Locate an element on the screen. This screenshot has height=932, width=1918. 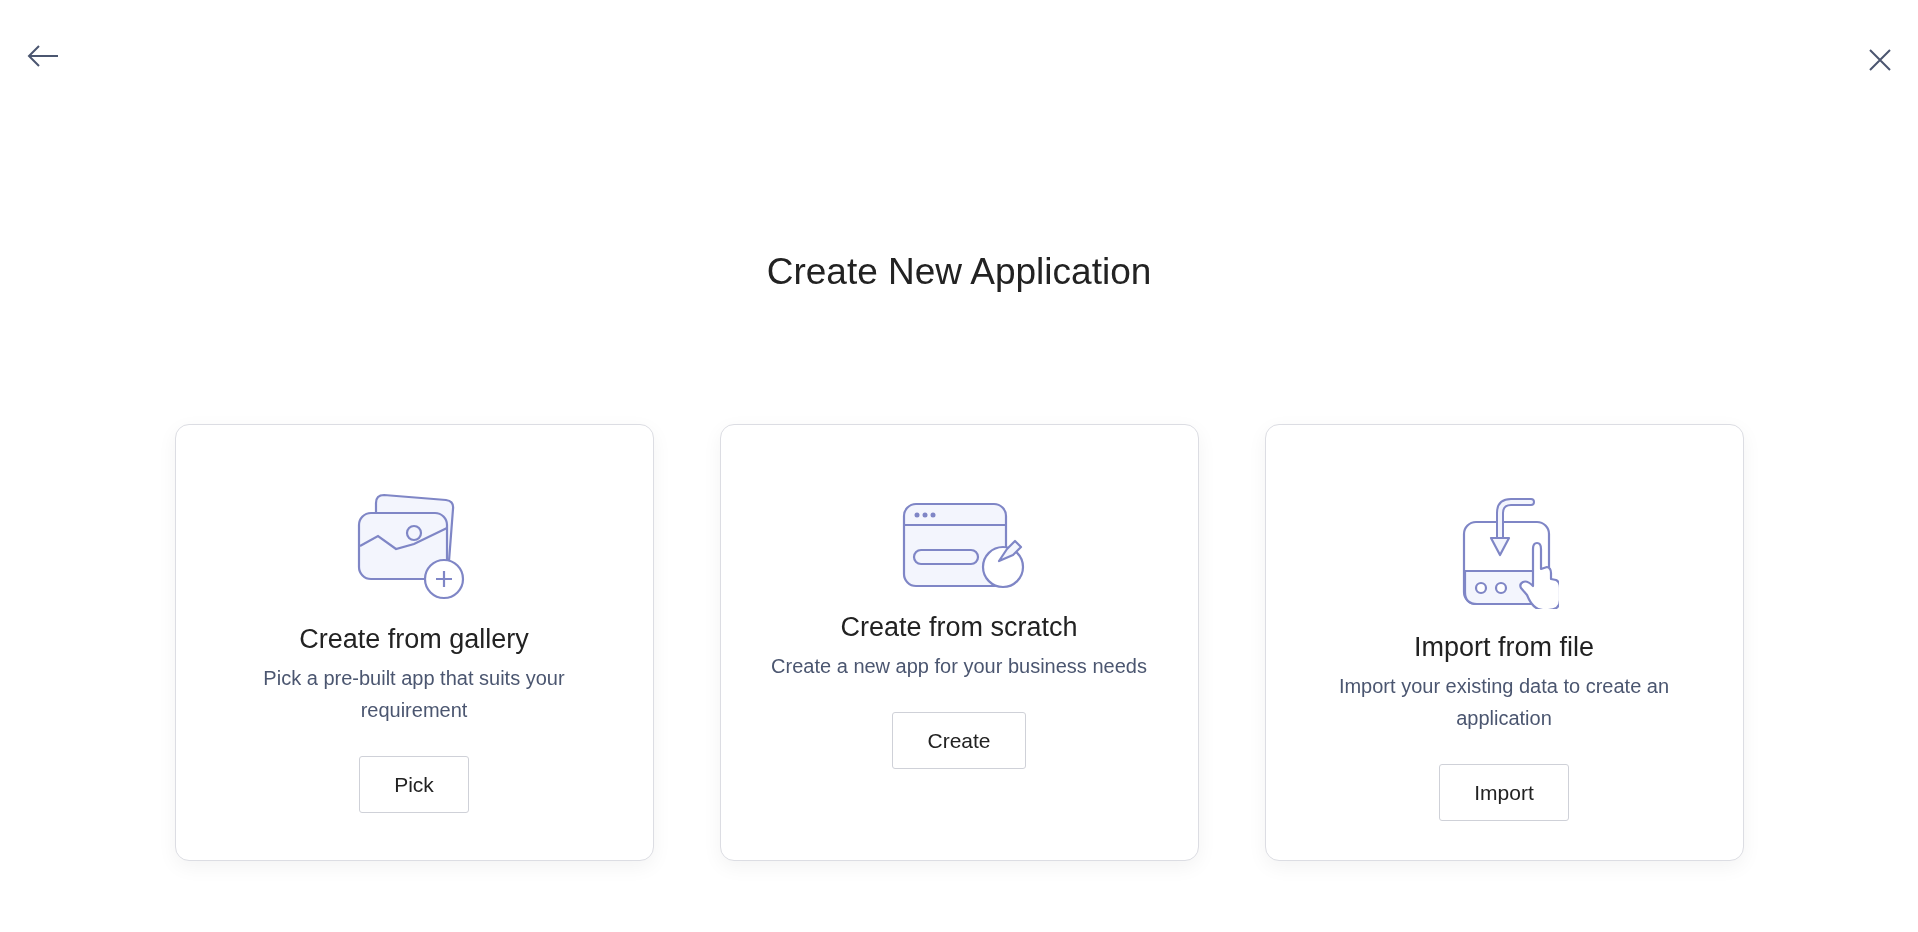
option-description: Import your existing data to create an application is located at coordinates (1504, 702).